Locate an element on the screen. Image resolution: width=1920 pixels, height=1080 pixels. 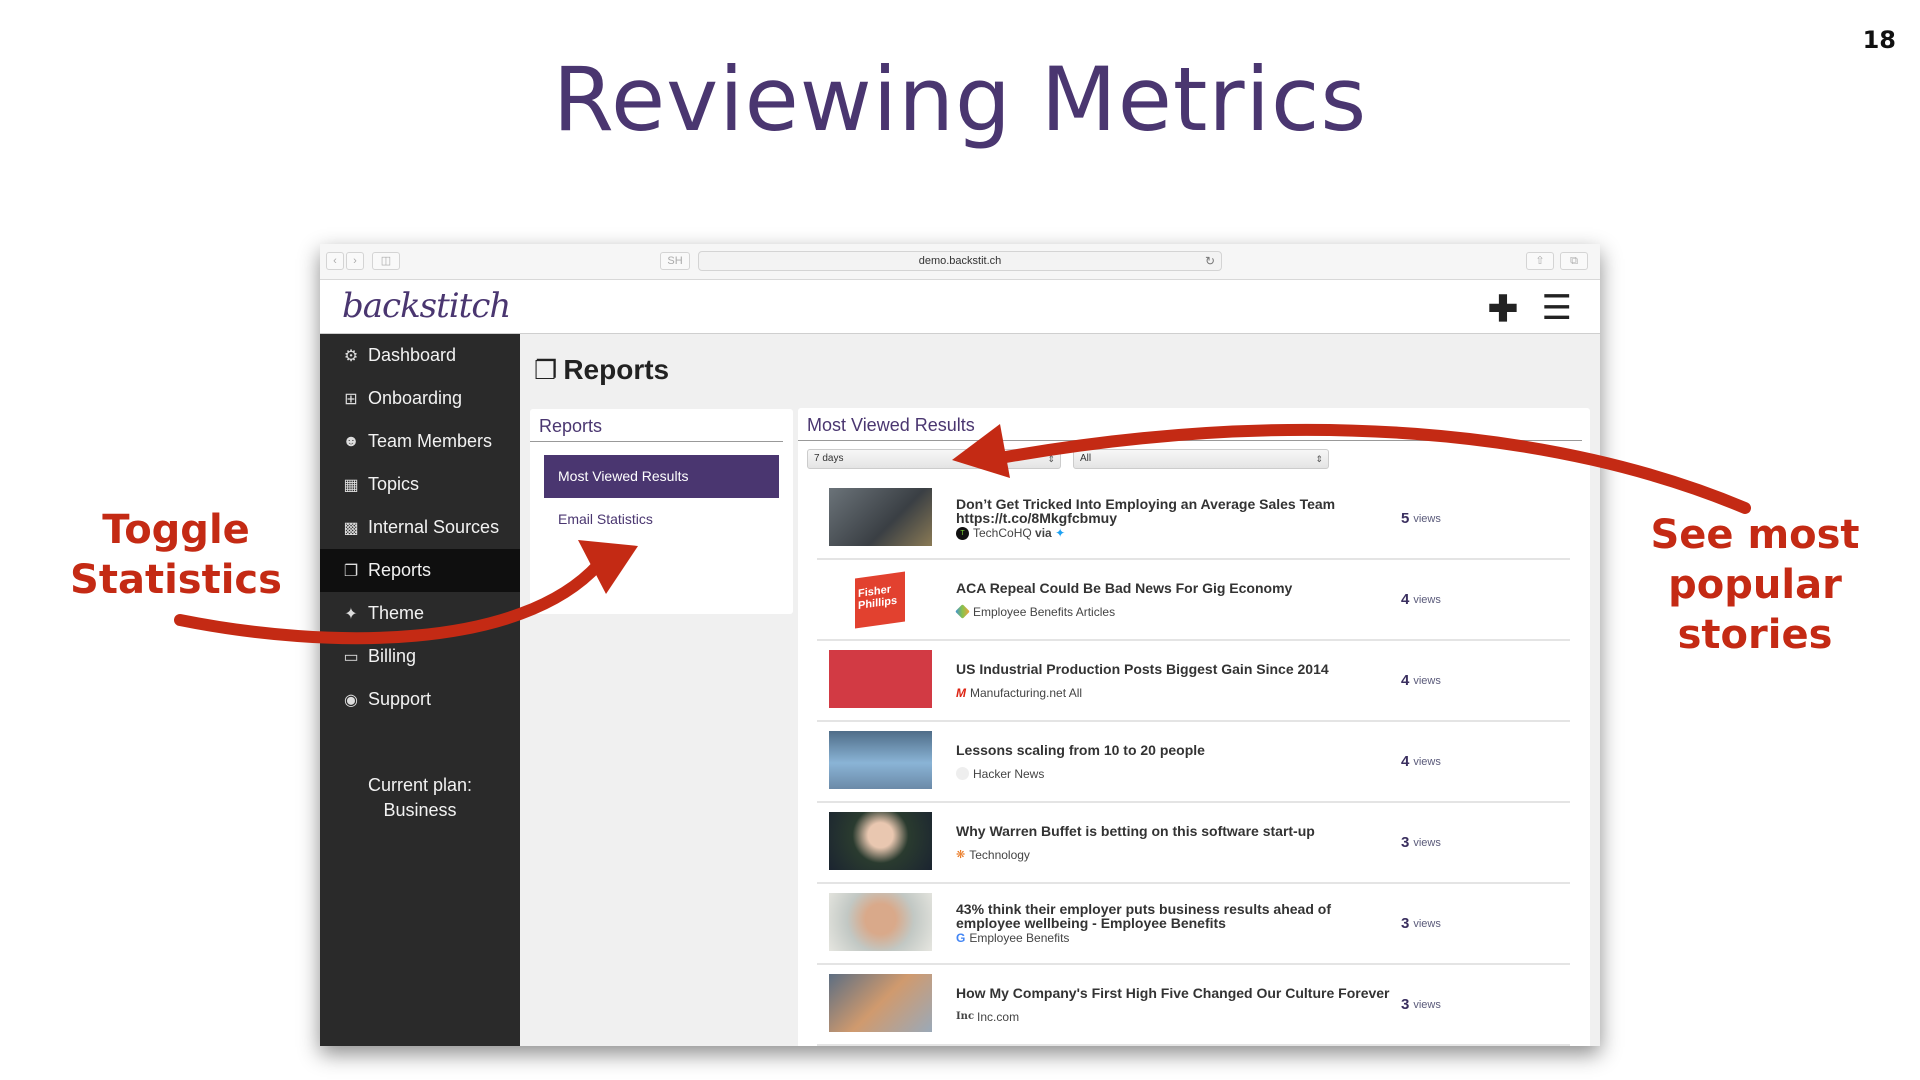
users-icon: ☻ is located at coordinates (351, 441).